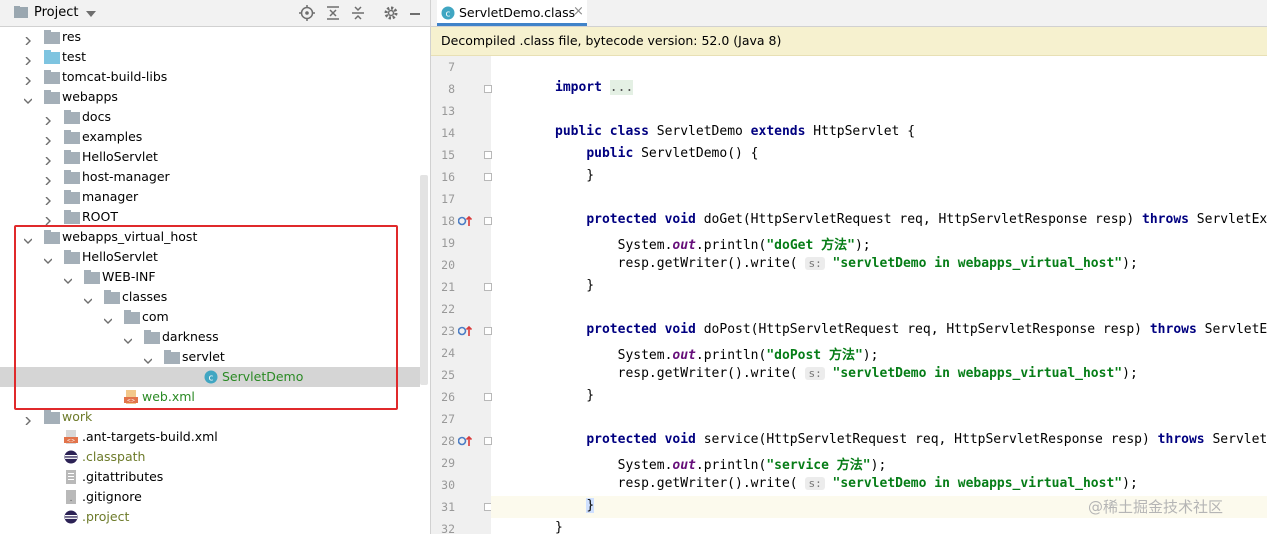 The image size is (1267, 534). What do you see at coordinates (56, 12) in the screenshot?
I see `project-panel-title: Project` at bounding box center [56, 12].